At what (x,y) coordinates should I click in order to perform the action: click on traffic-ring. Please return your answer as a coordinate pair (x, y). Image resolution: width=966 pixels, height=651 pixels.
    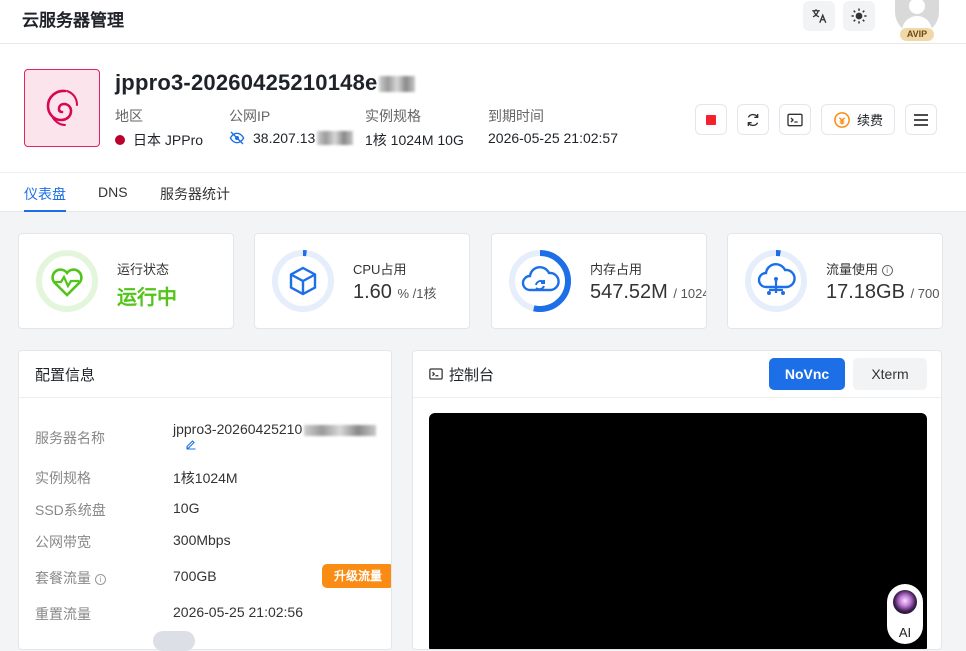
    Looking at the image, I should click on (776, 281).